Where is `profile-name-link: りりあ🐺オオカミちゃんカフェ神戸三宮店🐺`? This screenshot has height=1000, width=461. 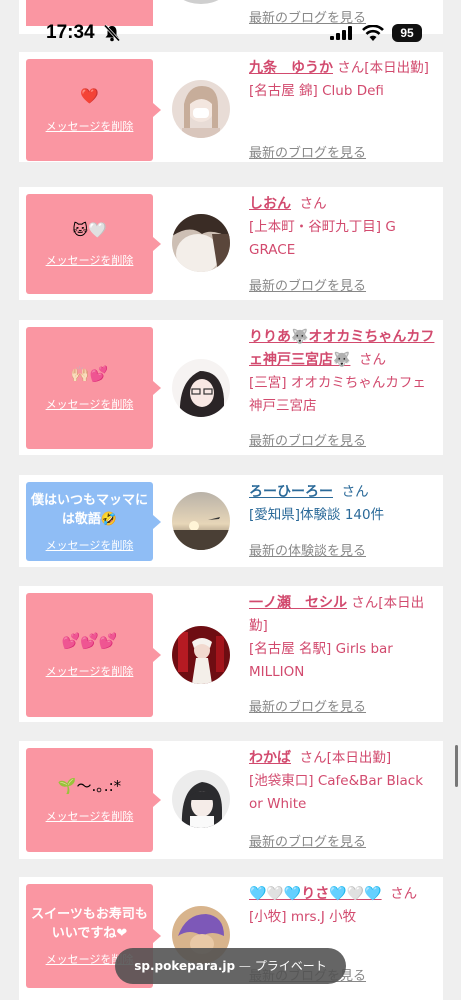
profile-name-link: りりあ🐺オオカミちゃんカフェ神戸三宮店🐺 is located at coordinates (341, 348).